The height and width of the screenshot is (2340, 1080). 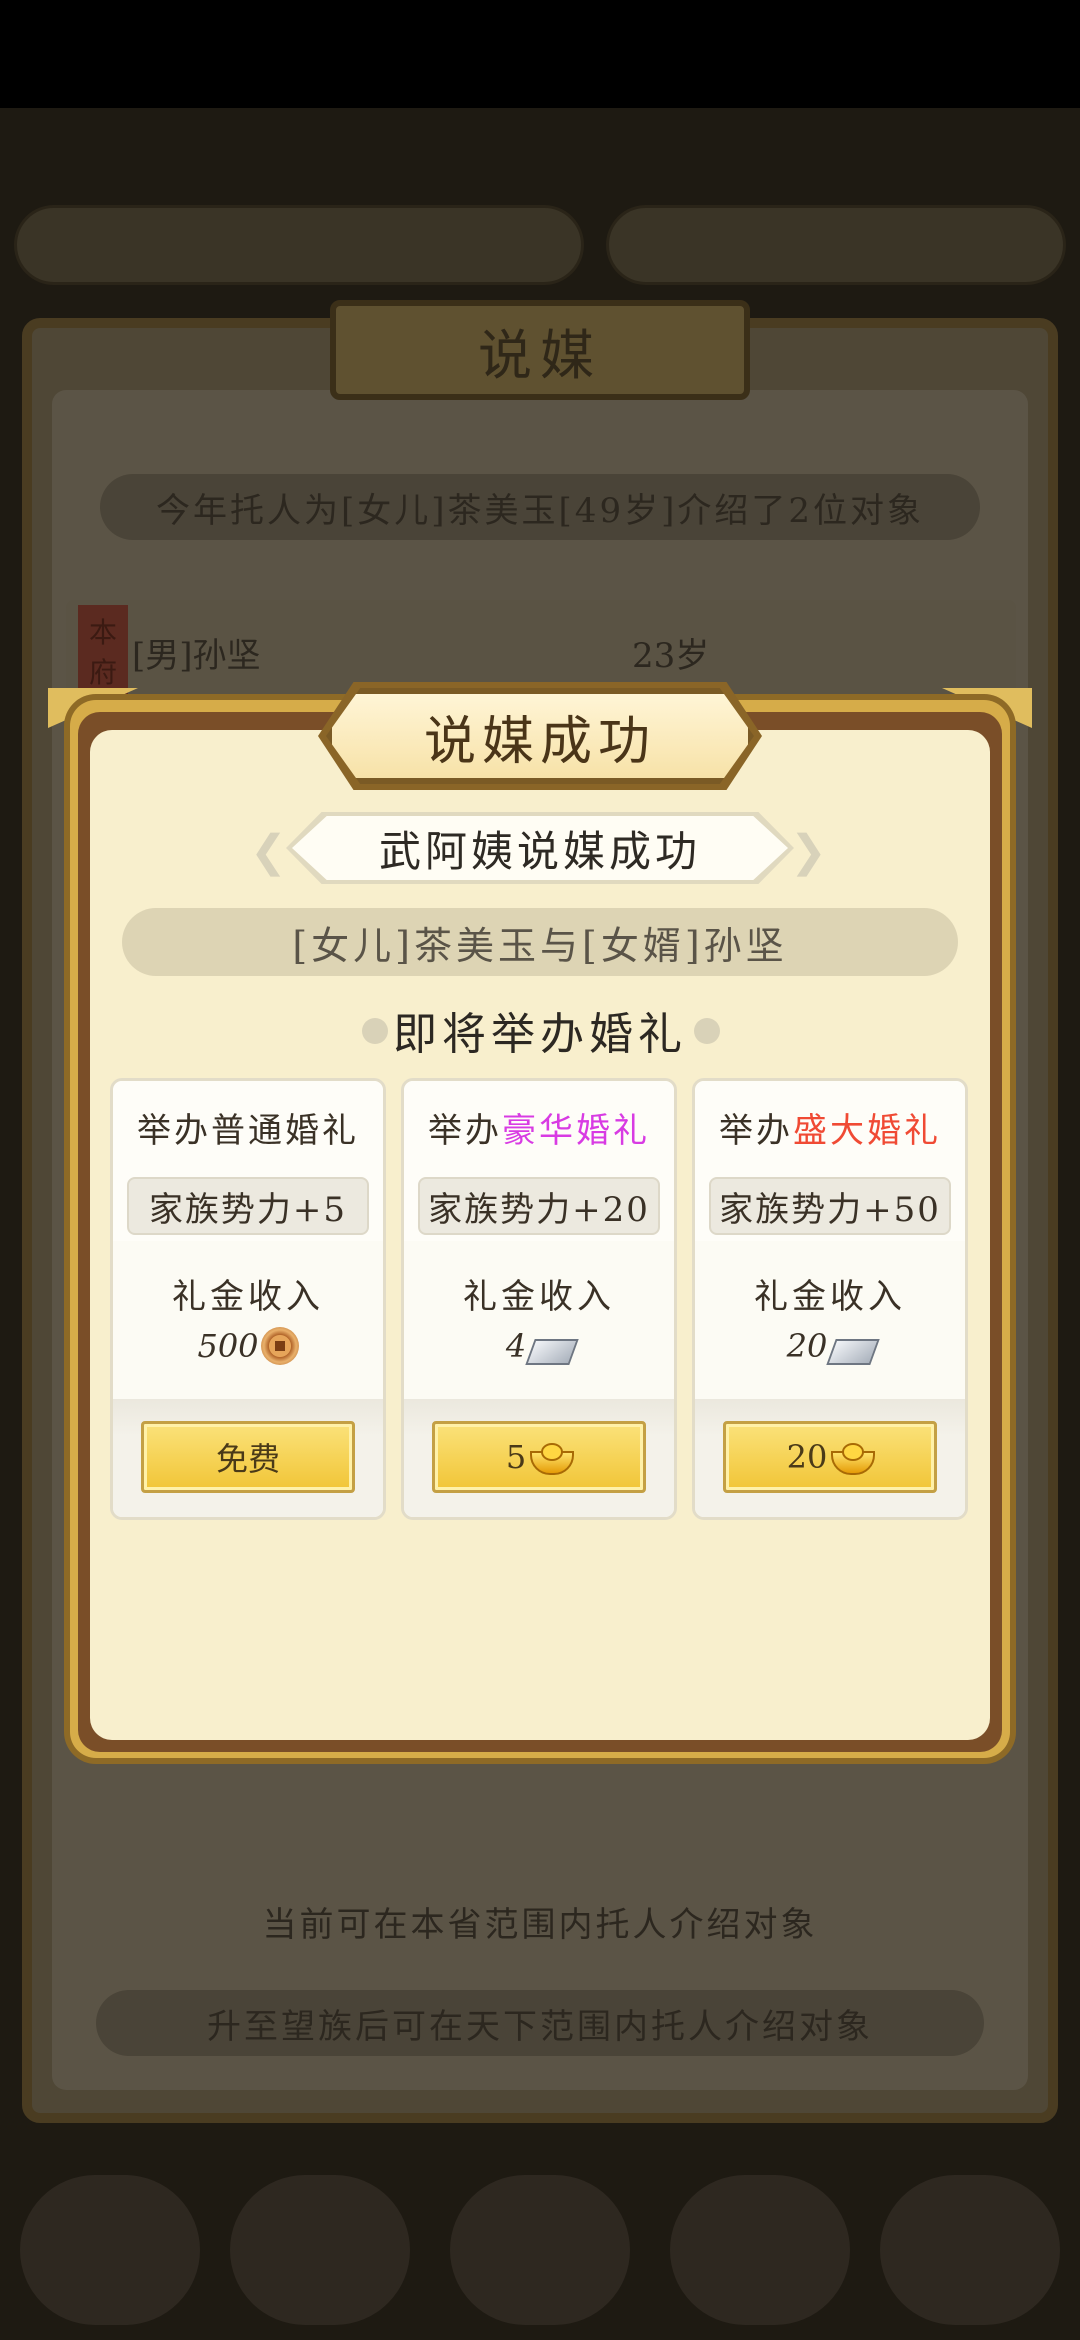 I want to click on family-power-bonus: 家族势力+50, so click(x=830, y=1206).